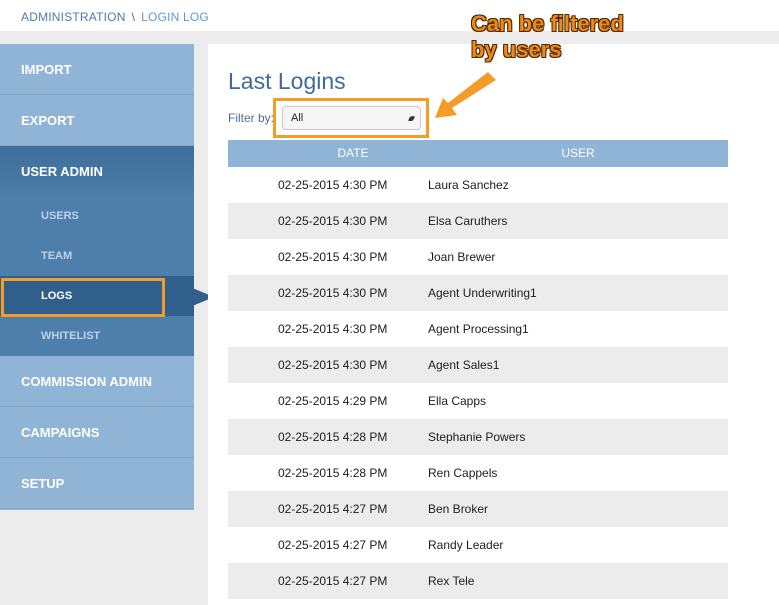 This screenshot has height=605, width=779. Describe the element at coordinates (468, 185) in the screenshot. I see `cell-user: Laura Sanchez` at that location.